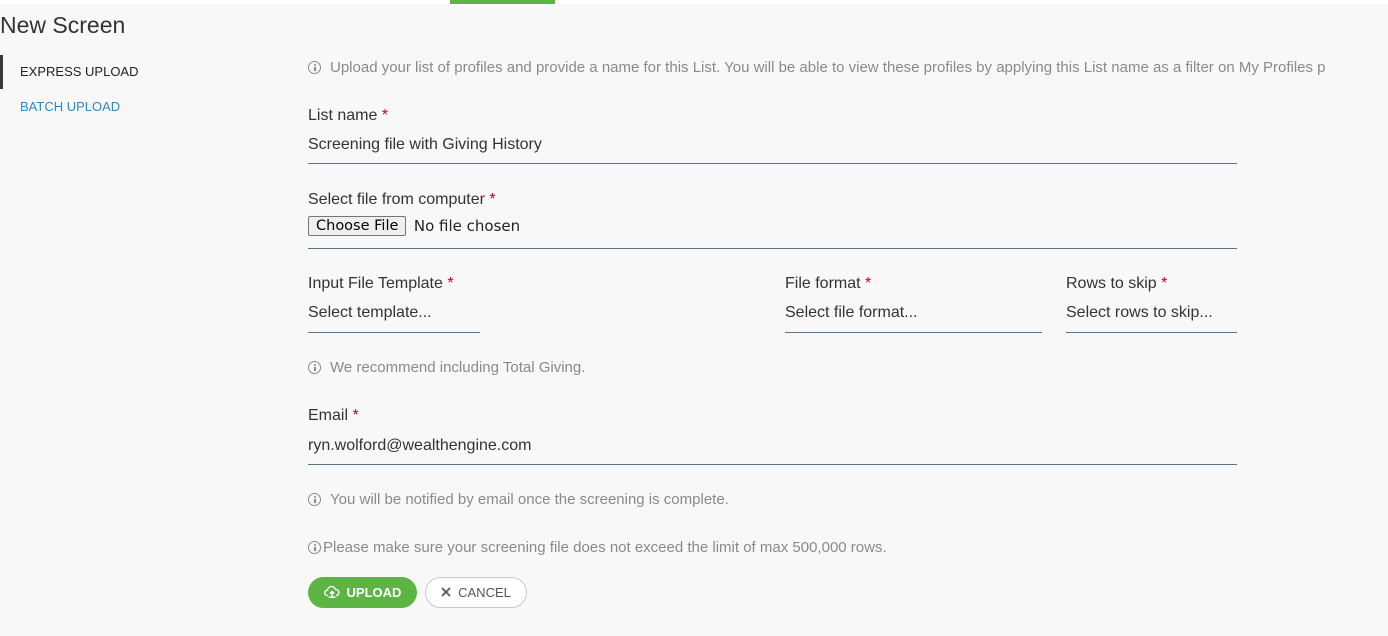  I want to click on active-tab-indicator, so click(502, 2).